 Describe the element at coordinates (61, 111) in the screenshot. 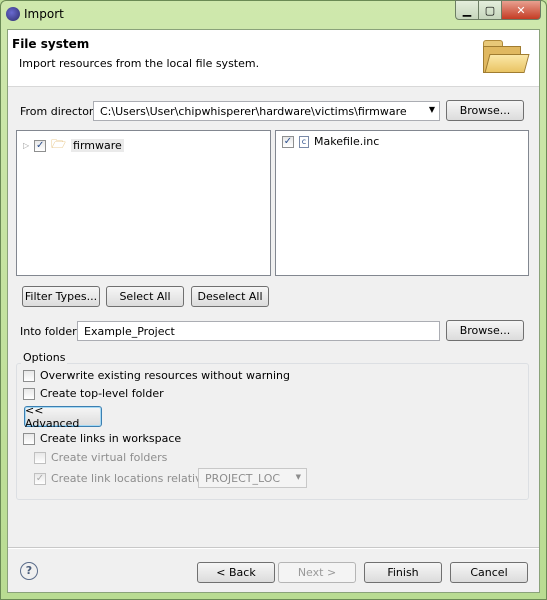

I see `from-directory-label: From directory:` at that location.